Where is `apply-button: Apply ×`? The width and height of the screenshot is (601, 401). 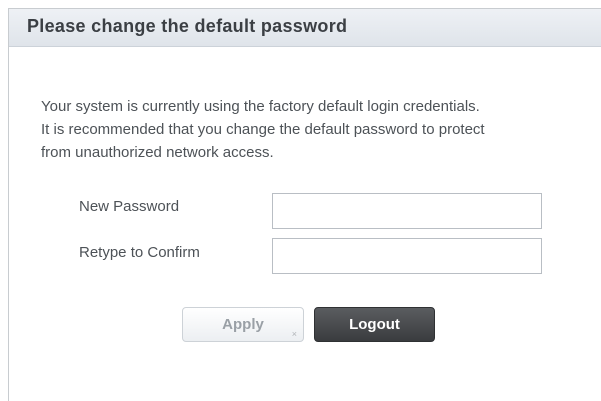
apply-button: Apply × is located at coordinates (243, 324).